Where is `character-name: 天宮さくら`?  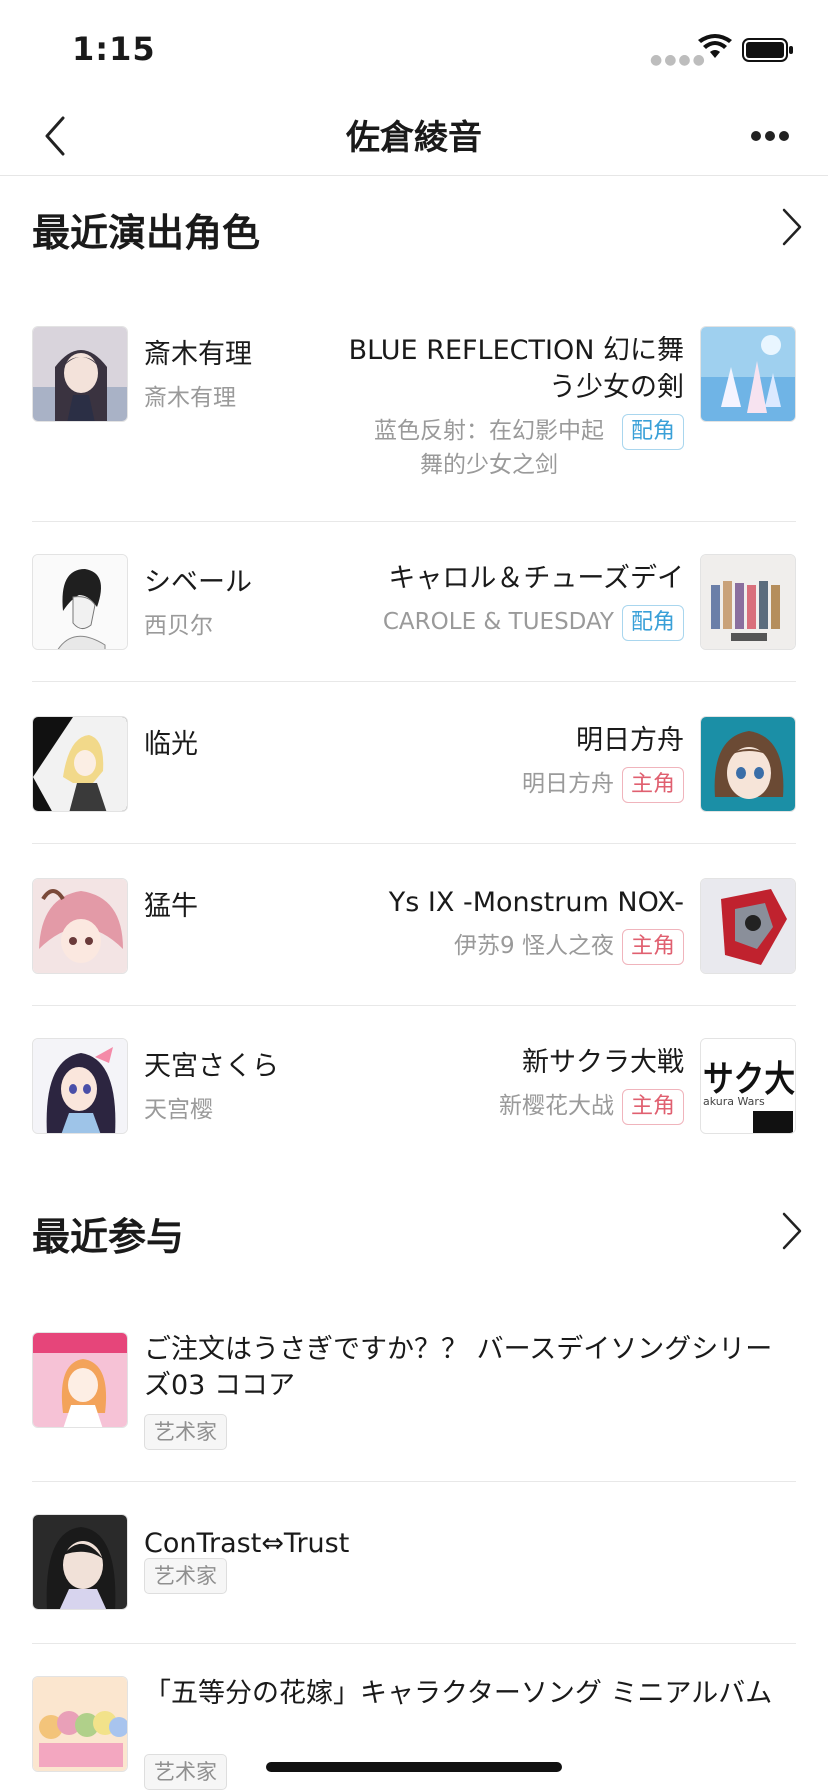
character-name: 天宮さくら is located at coordinates (211, 1066).